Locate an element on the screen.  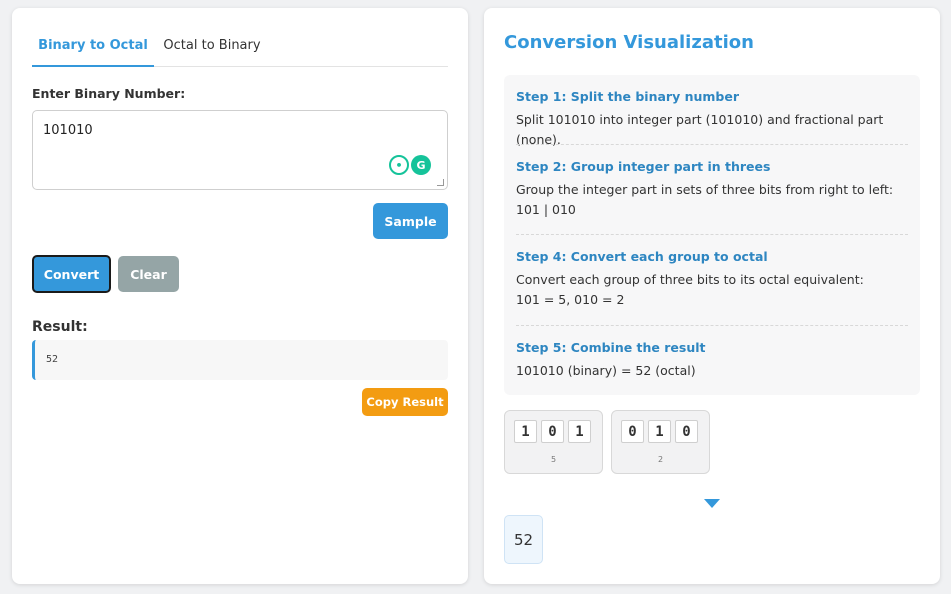
visualization-title: Conversion Visualization is located at coordinates (629, 42).